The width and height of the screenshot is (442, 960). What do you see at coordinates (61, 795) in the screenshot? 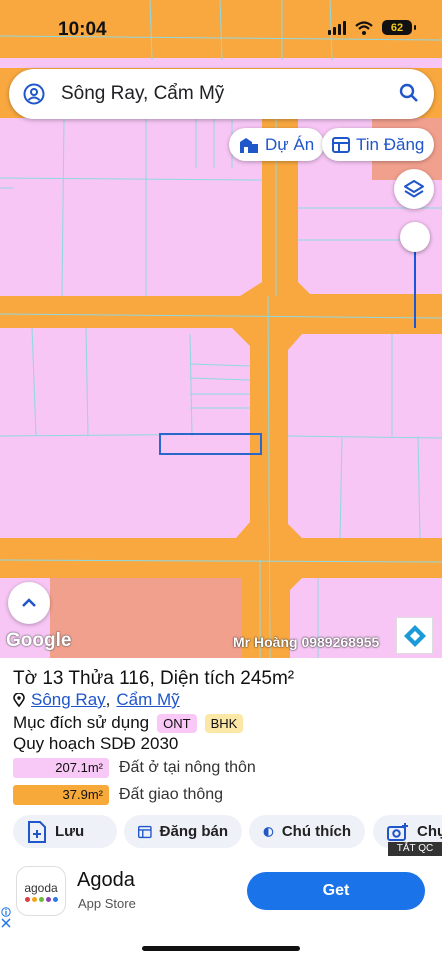
I see `area-value: 37.9m²` at bounding box center [61, 795].